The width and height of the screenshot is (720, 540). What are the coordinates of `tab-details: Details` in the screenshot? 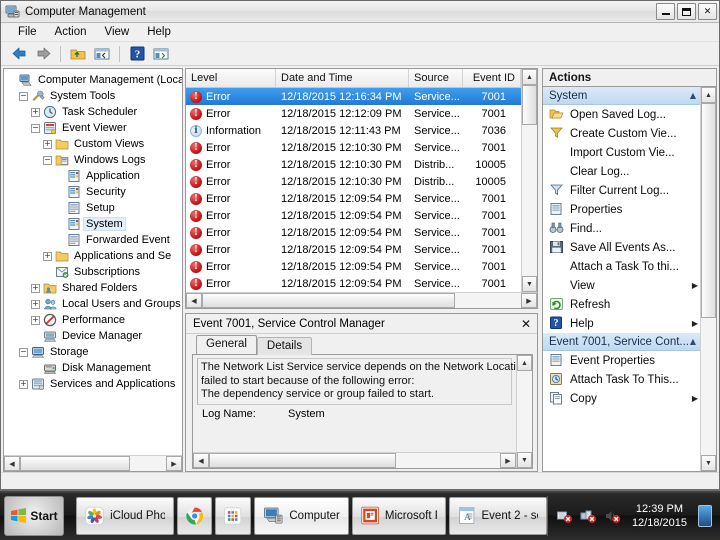 It's located at (284, 346).